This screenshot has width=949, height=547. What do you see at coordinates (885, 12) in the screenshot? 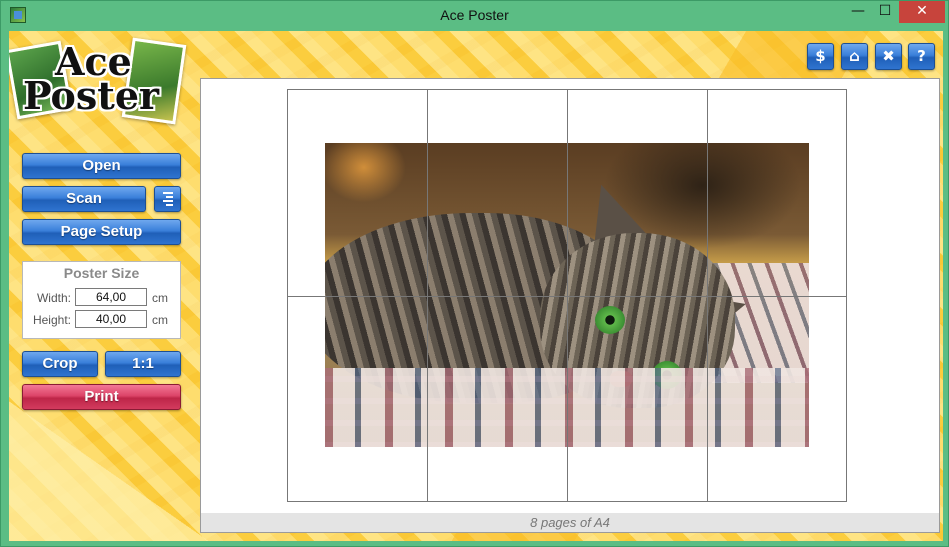
I see `maximize-button: ☐` at bounding box center [885, 12].